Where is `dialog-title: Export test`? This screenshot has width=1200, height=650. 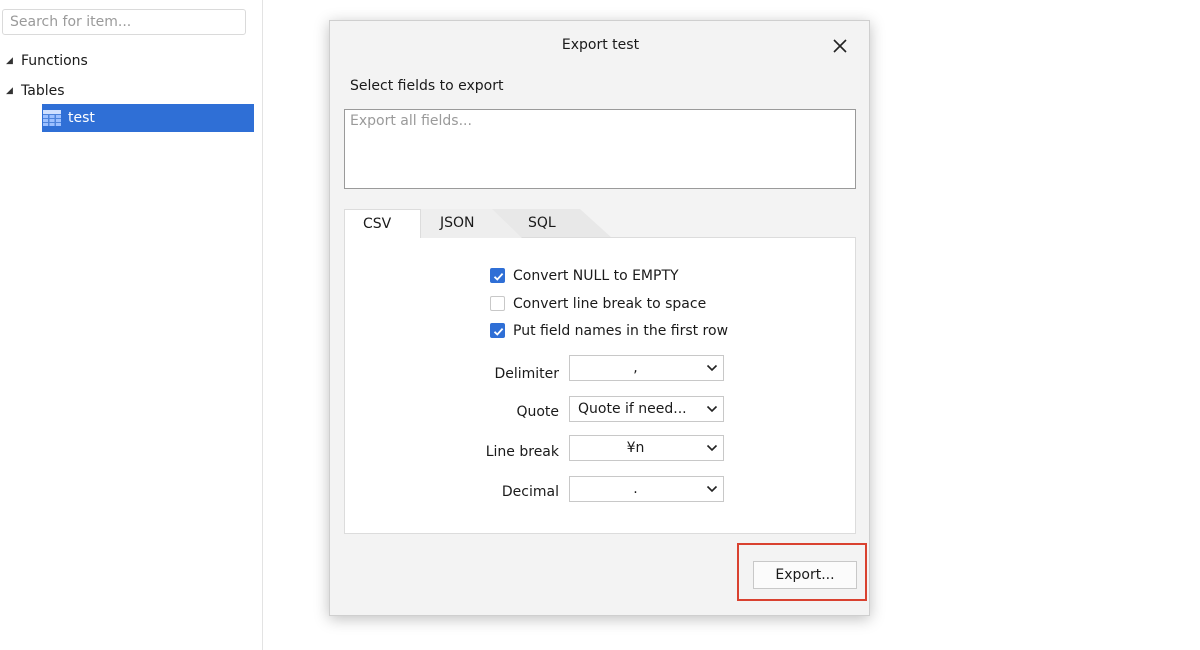 dialog-title: Export test is located at coordinates (600, 45).